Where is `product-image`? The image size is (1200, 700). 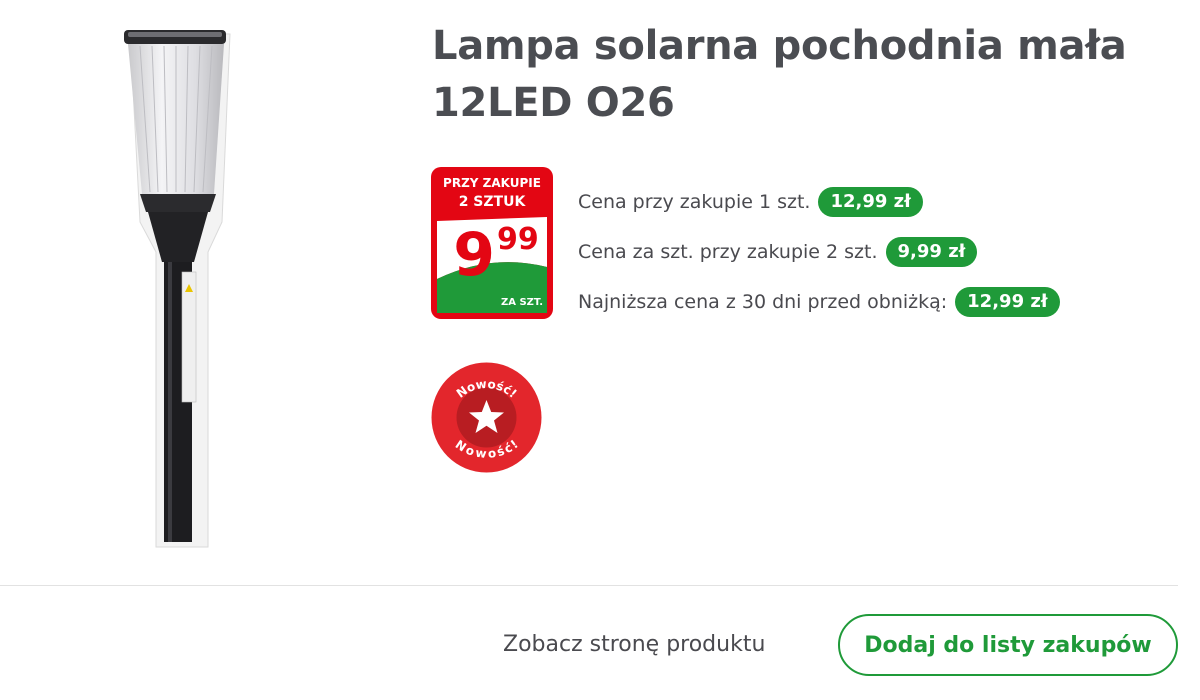
product-image is located at coordinates (177, 289).